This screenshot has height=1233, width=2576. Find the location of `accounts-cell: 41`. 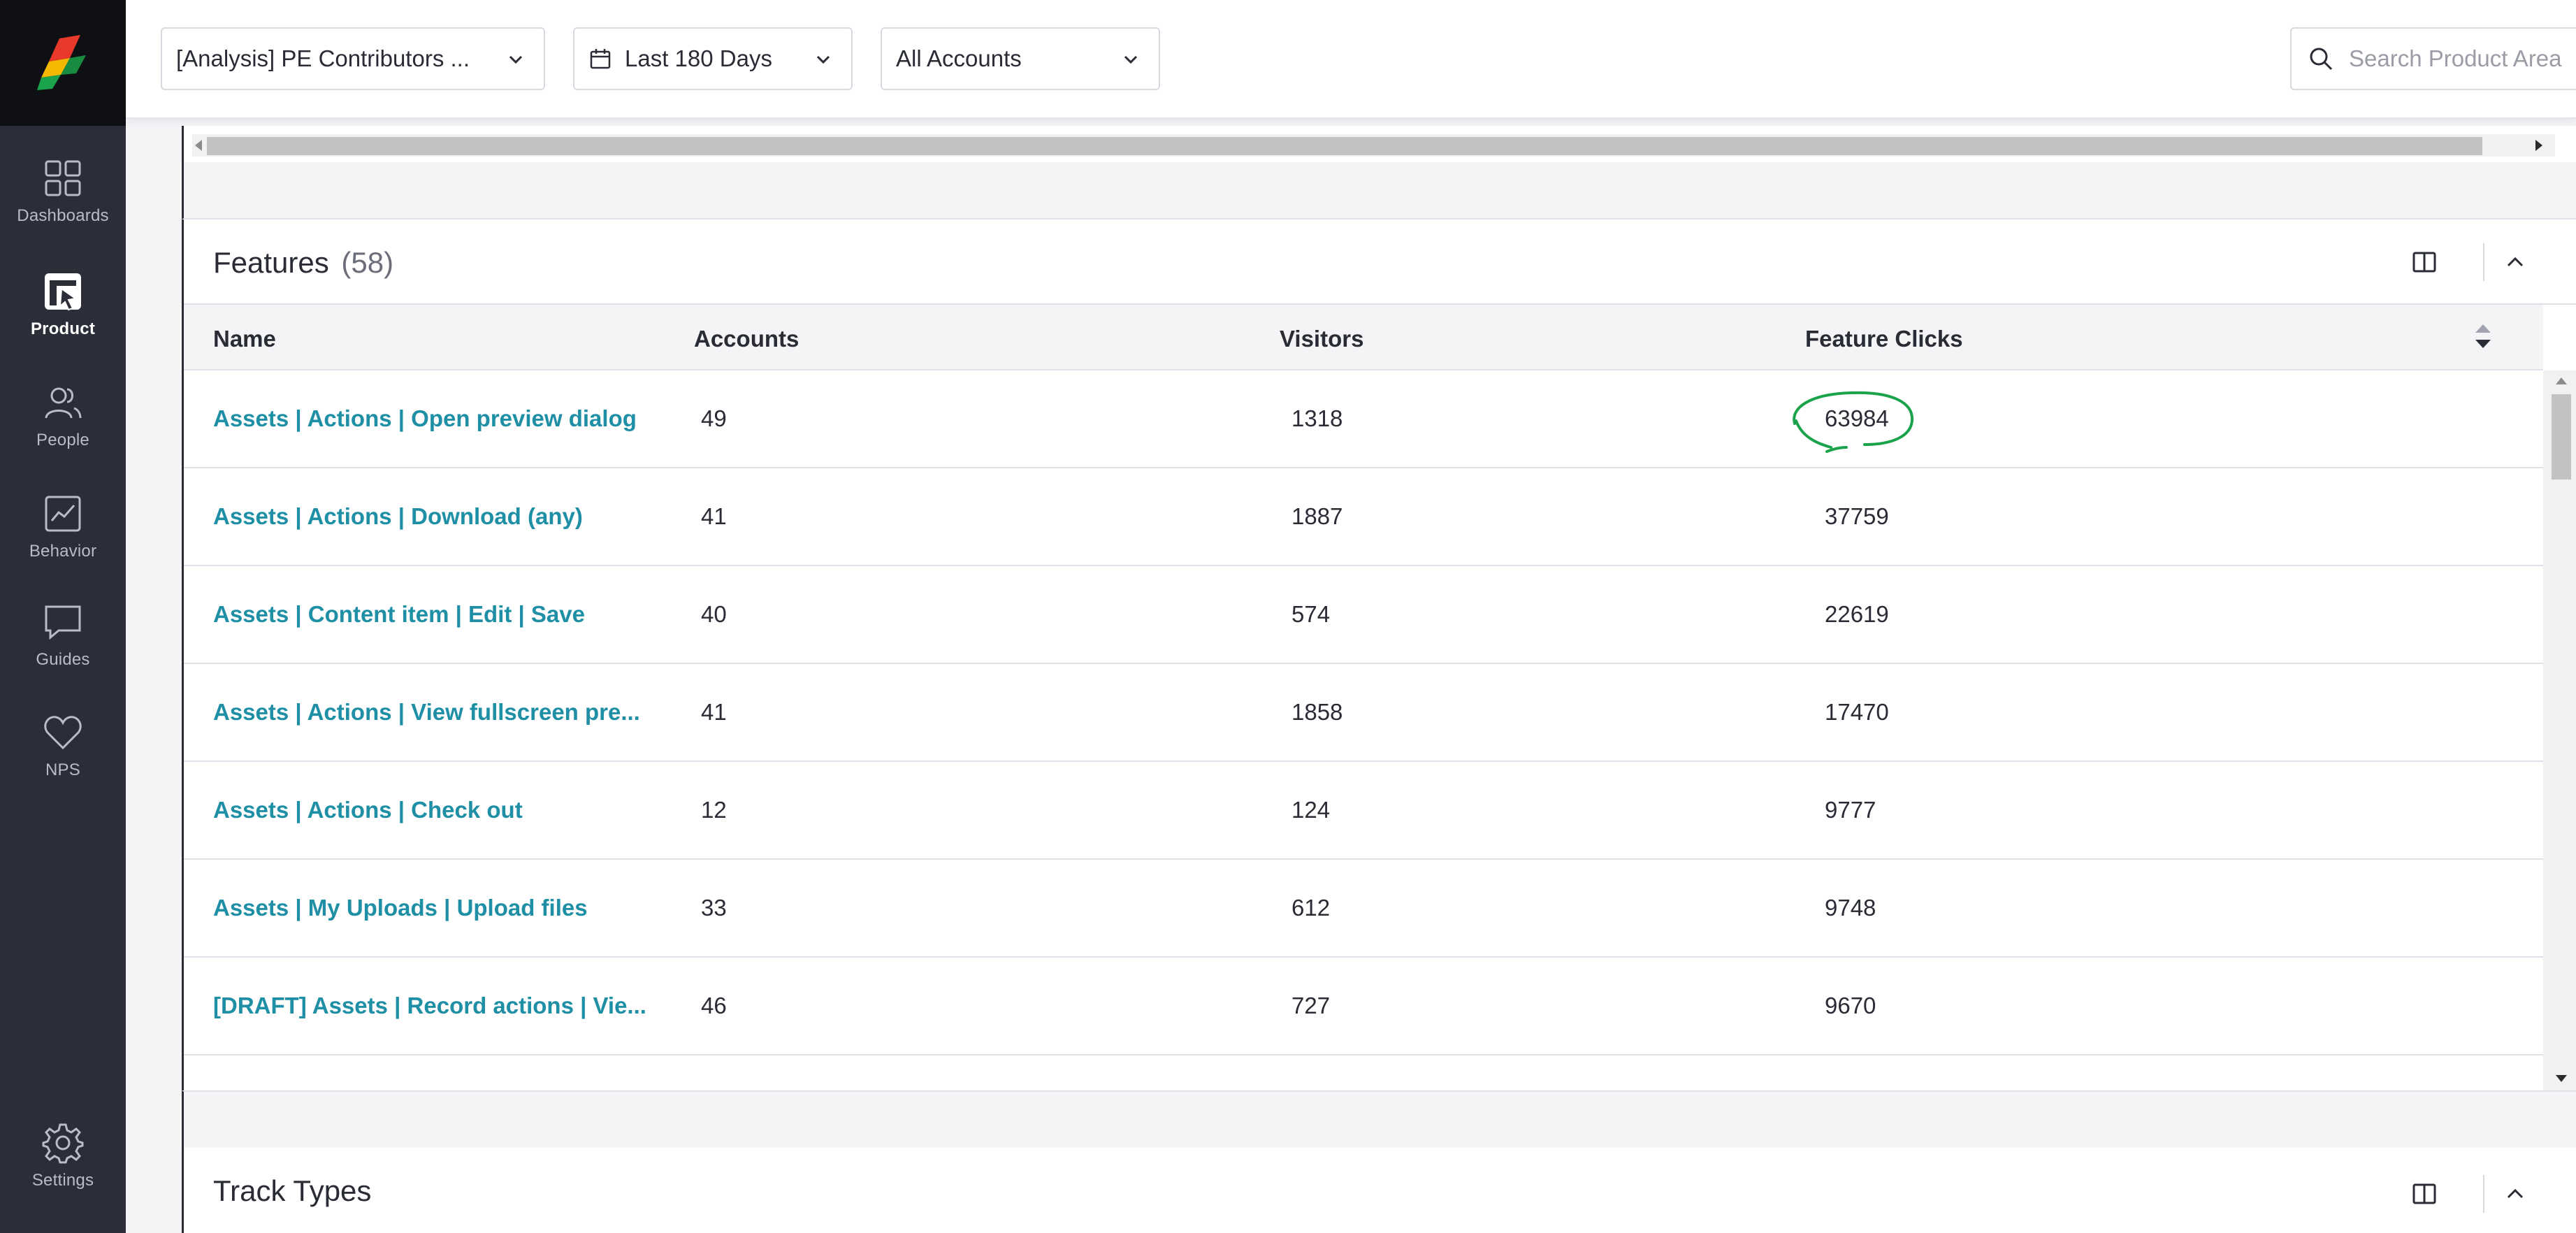

accounts-cell: 41 is located at coordinates (714, 712).